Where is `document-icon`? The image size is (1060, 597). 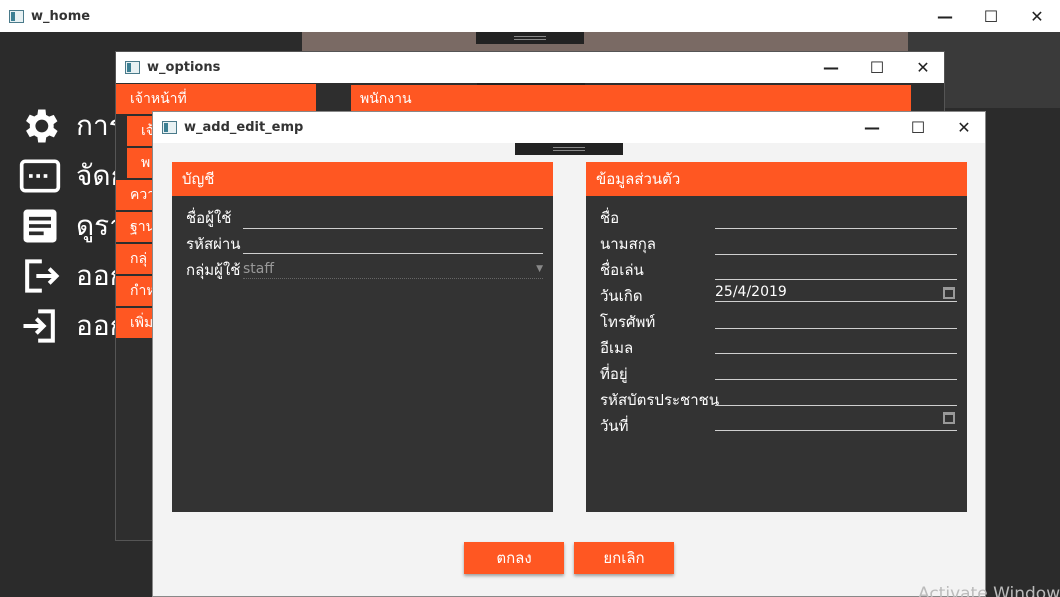 document-icon is located at coordinates (40, 226).